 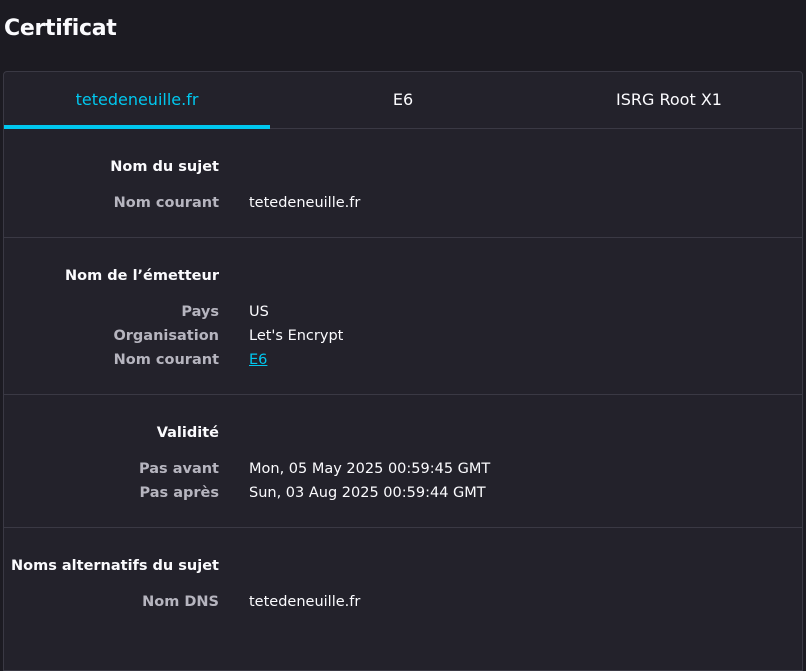 What do you see at coordinates (367, 493) in the screenshot?
I see `field-value-not-after: Sun, 03 Aug 2025 00:59:44 GMT` at bounding box center [367, 493].